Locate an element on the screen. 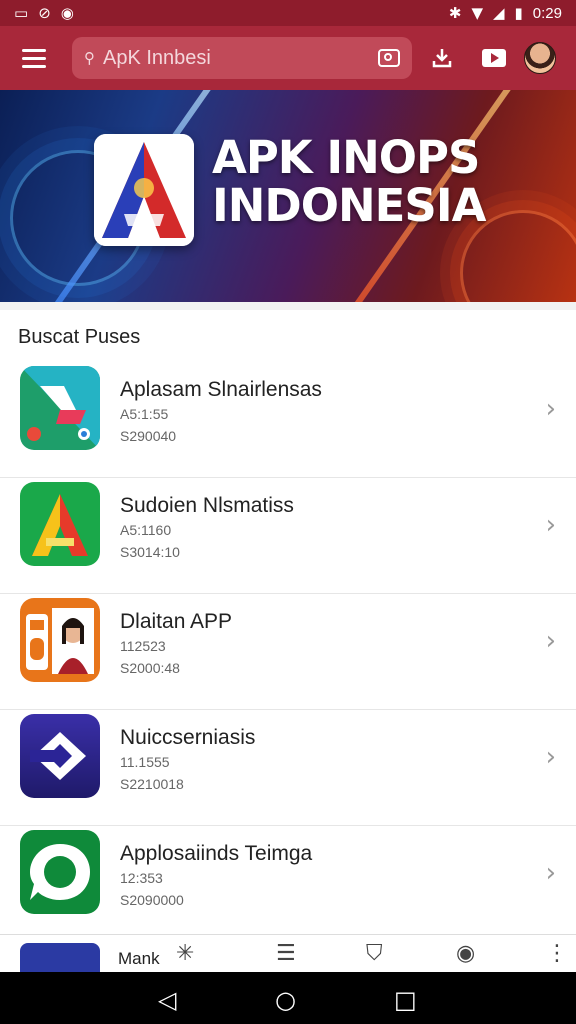  circle-icon: ◉ is located at coordinates (67, 12).